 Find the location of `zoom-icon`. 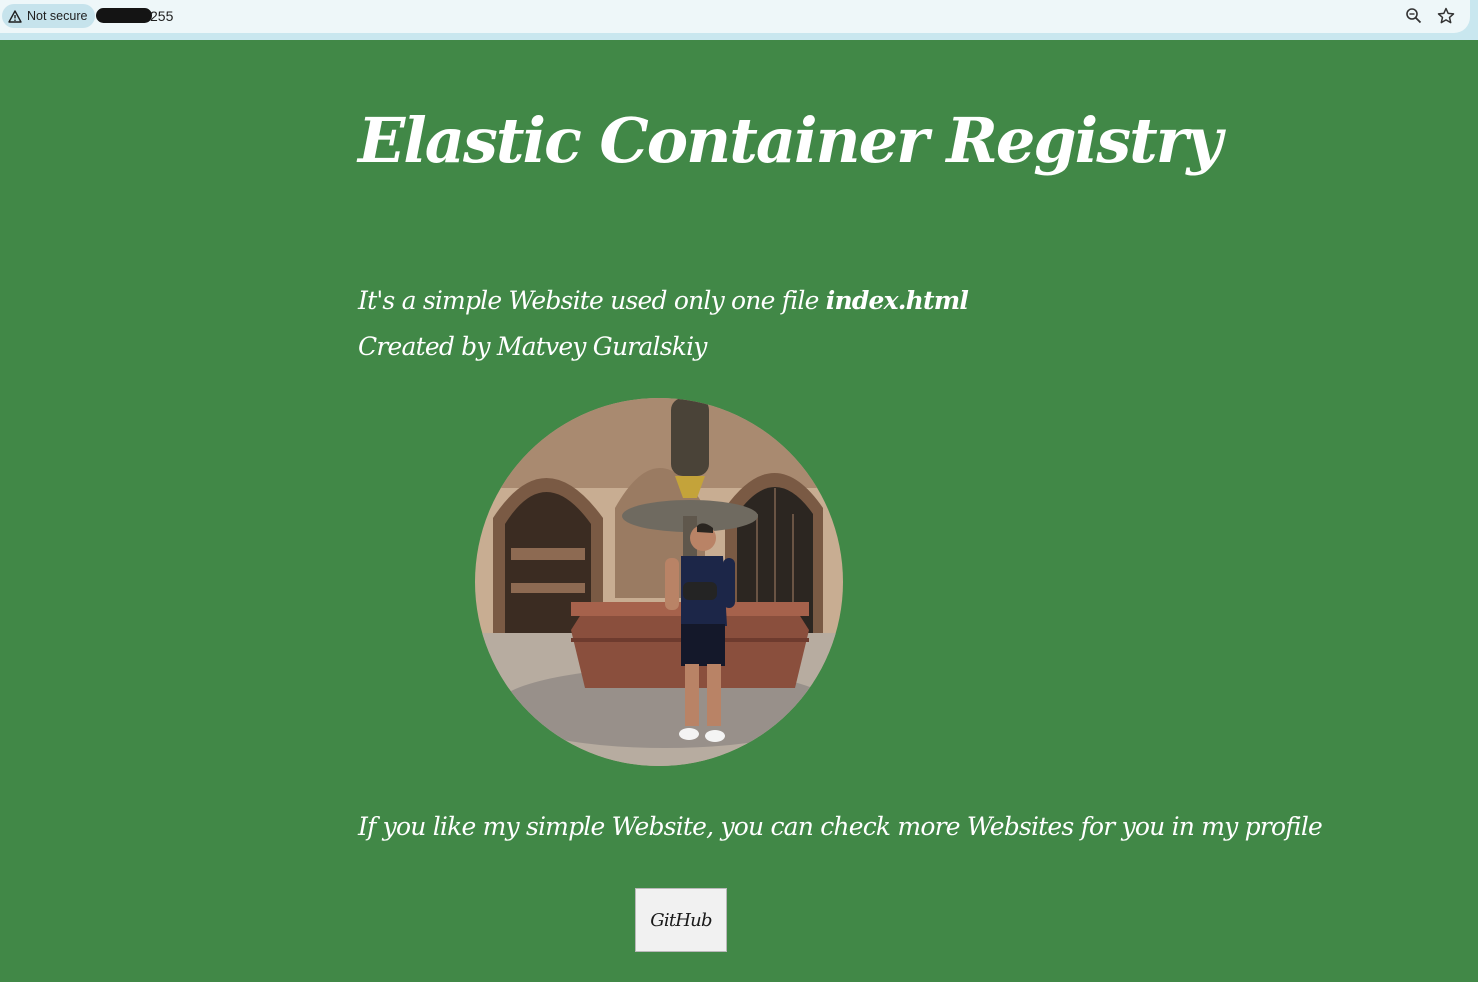

zoom-icon is located at coordinates (1414, 16).